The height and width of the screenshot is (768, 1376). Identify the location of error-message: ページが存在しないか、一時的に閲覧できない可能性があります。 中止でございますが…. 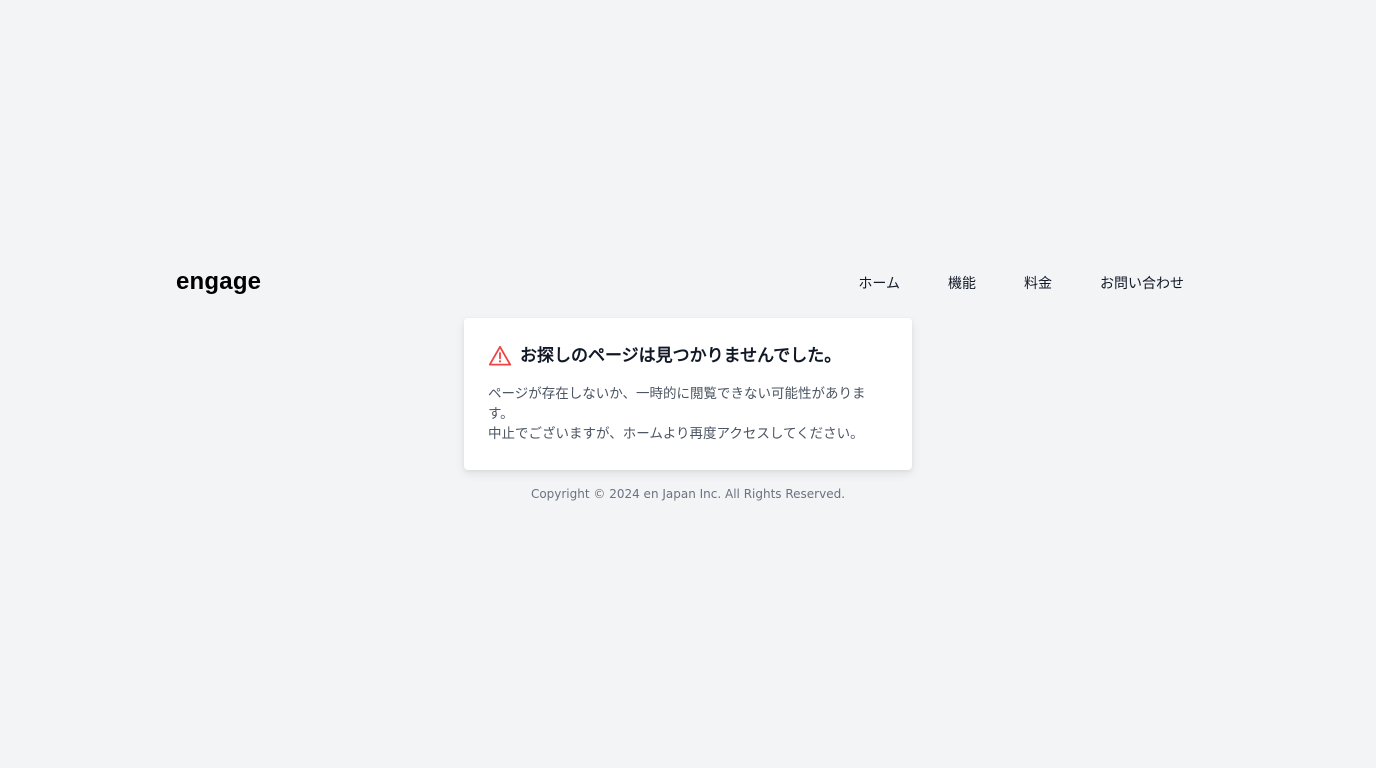
(688, 414).